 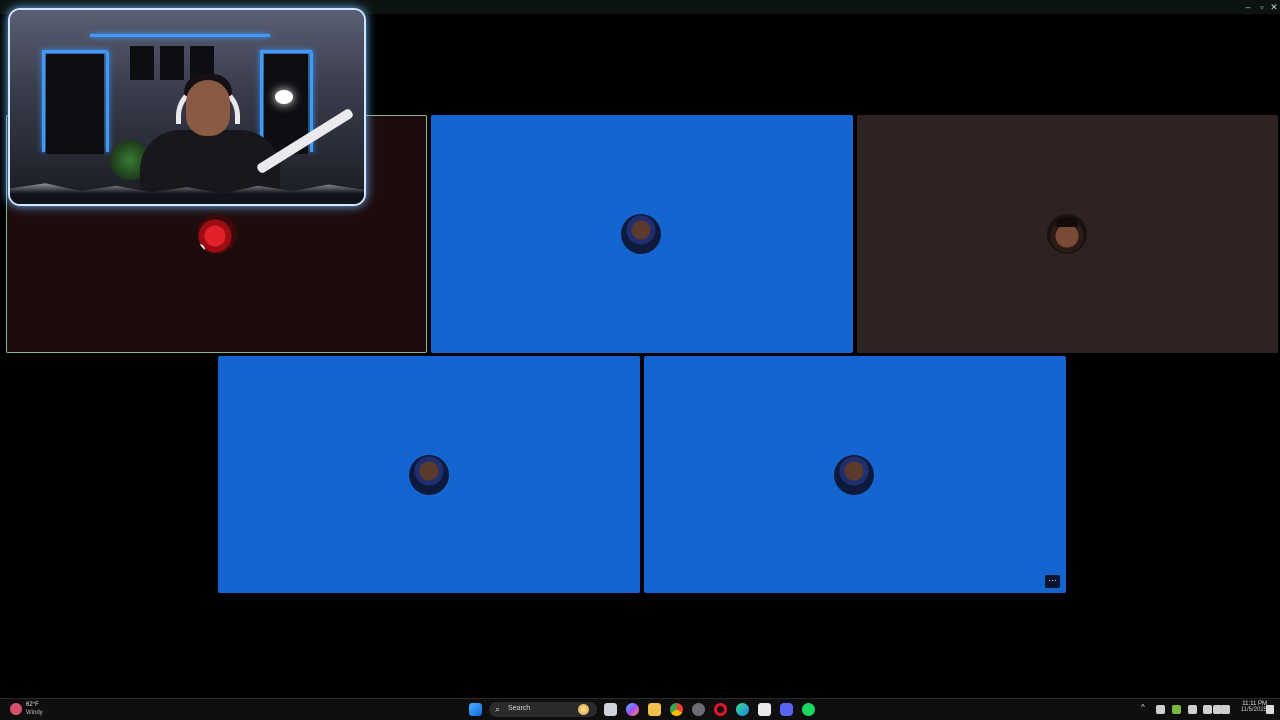 I want to click on notification-icon, so click(x=1270, y=709).